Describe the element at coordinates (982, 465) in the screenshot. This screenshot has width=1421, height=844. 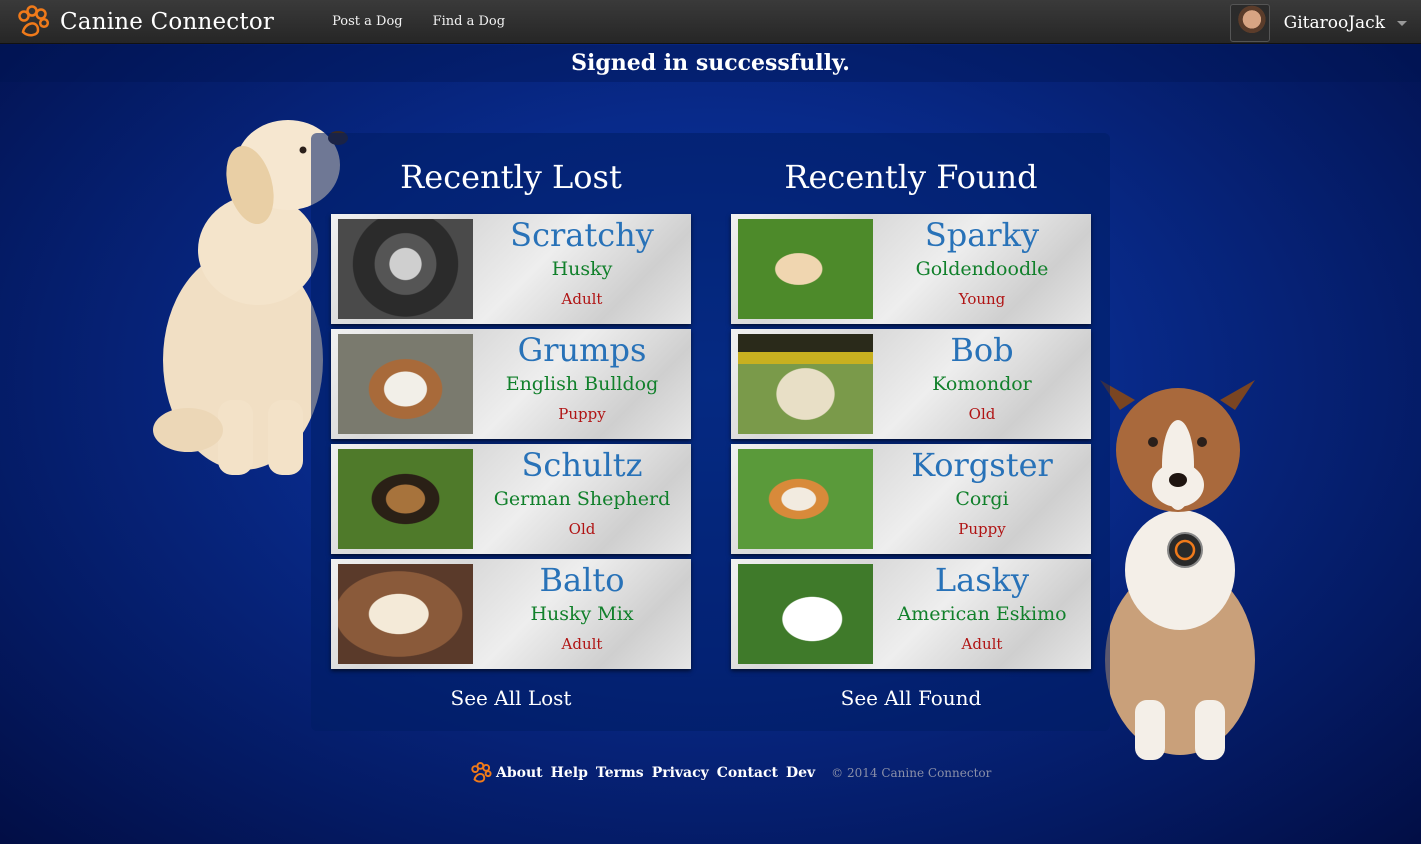
I see `dog-name: Korgster` at that location.